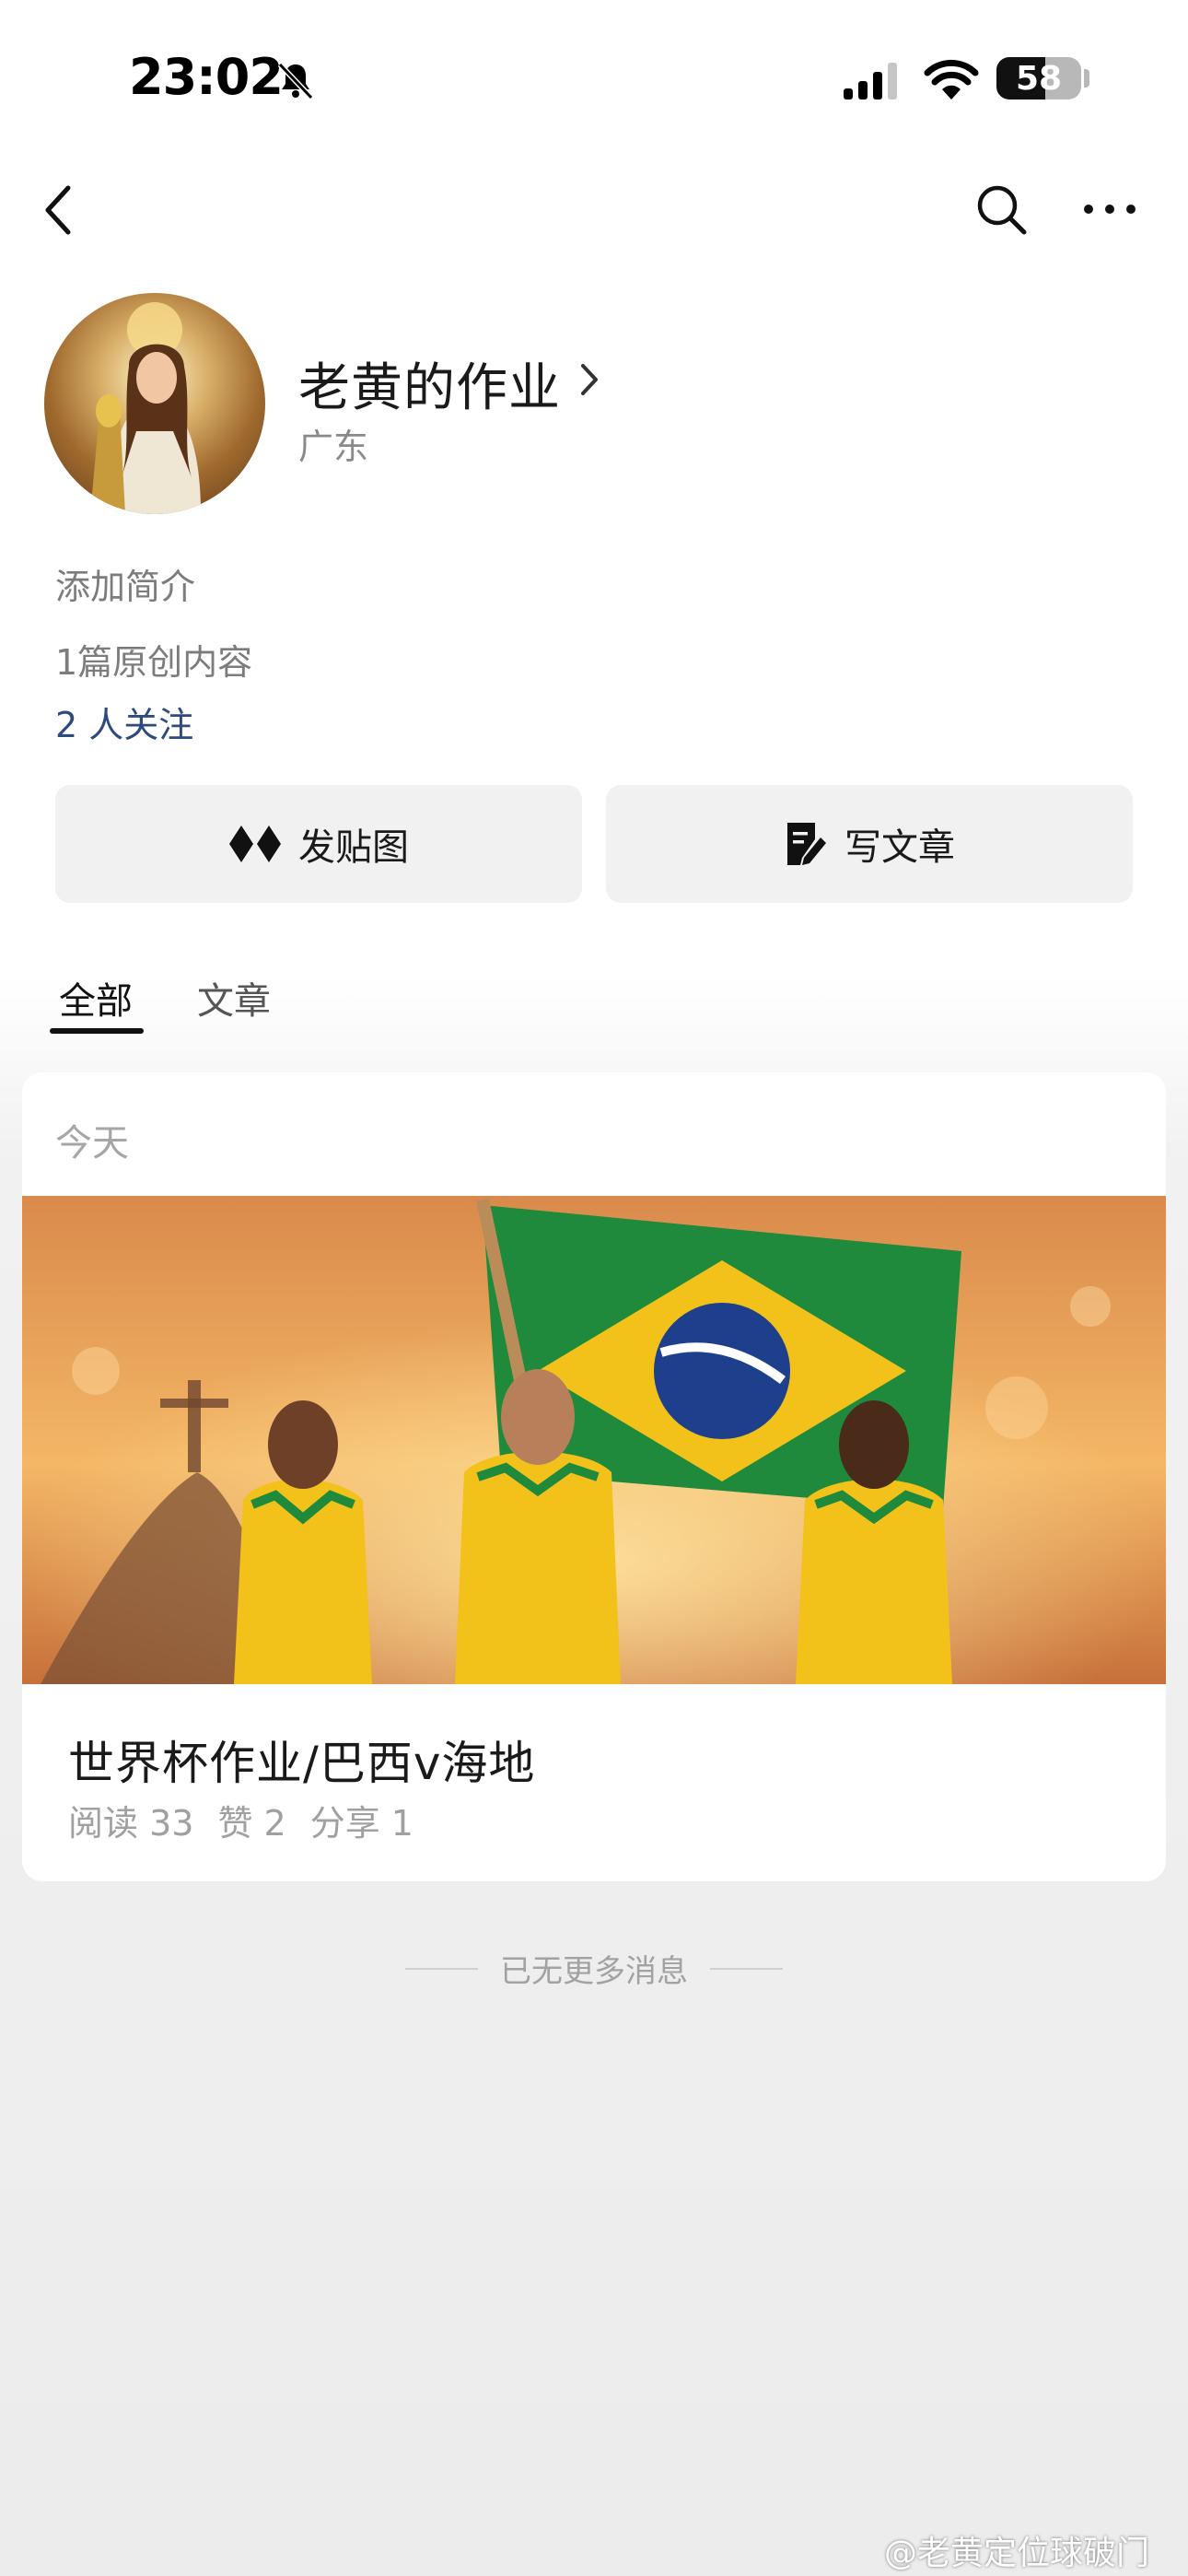 Image resolution: width=1188 pixels, height=2576 pixels. What do you see at coordinates (125, 583) in the screenshot?
I see `add-bio-link: 添加简介` at bounding box center [125, 583].